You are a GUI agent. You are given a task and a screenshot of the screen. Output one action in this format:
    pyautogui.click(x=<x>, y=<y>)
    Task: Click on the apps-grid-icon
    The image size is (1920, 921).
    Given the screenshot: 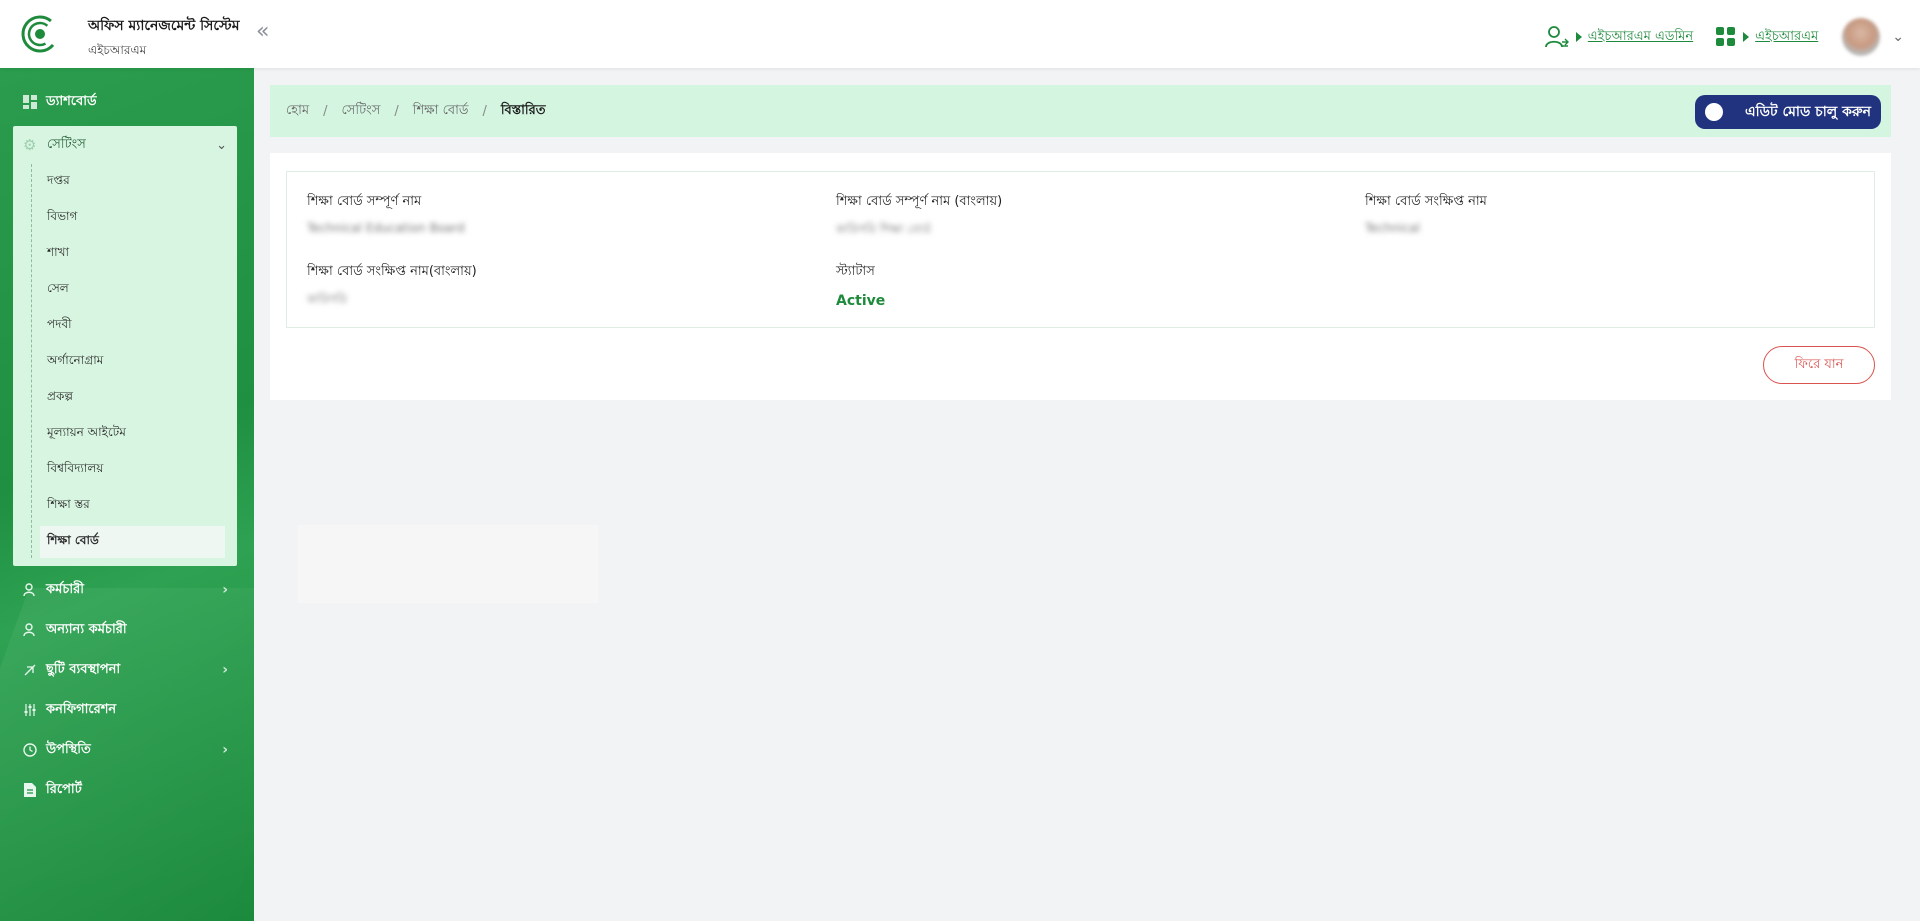 What is the action you would take?
    pyautogui.click(x=1726, y=36)
    